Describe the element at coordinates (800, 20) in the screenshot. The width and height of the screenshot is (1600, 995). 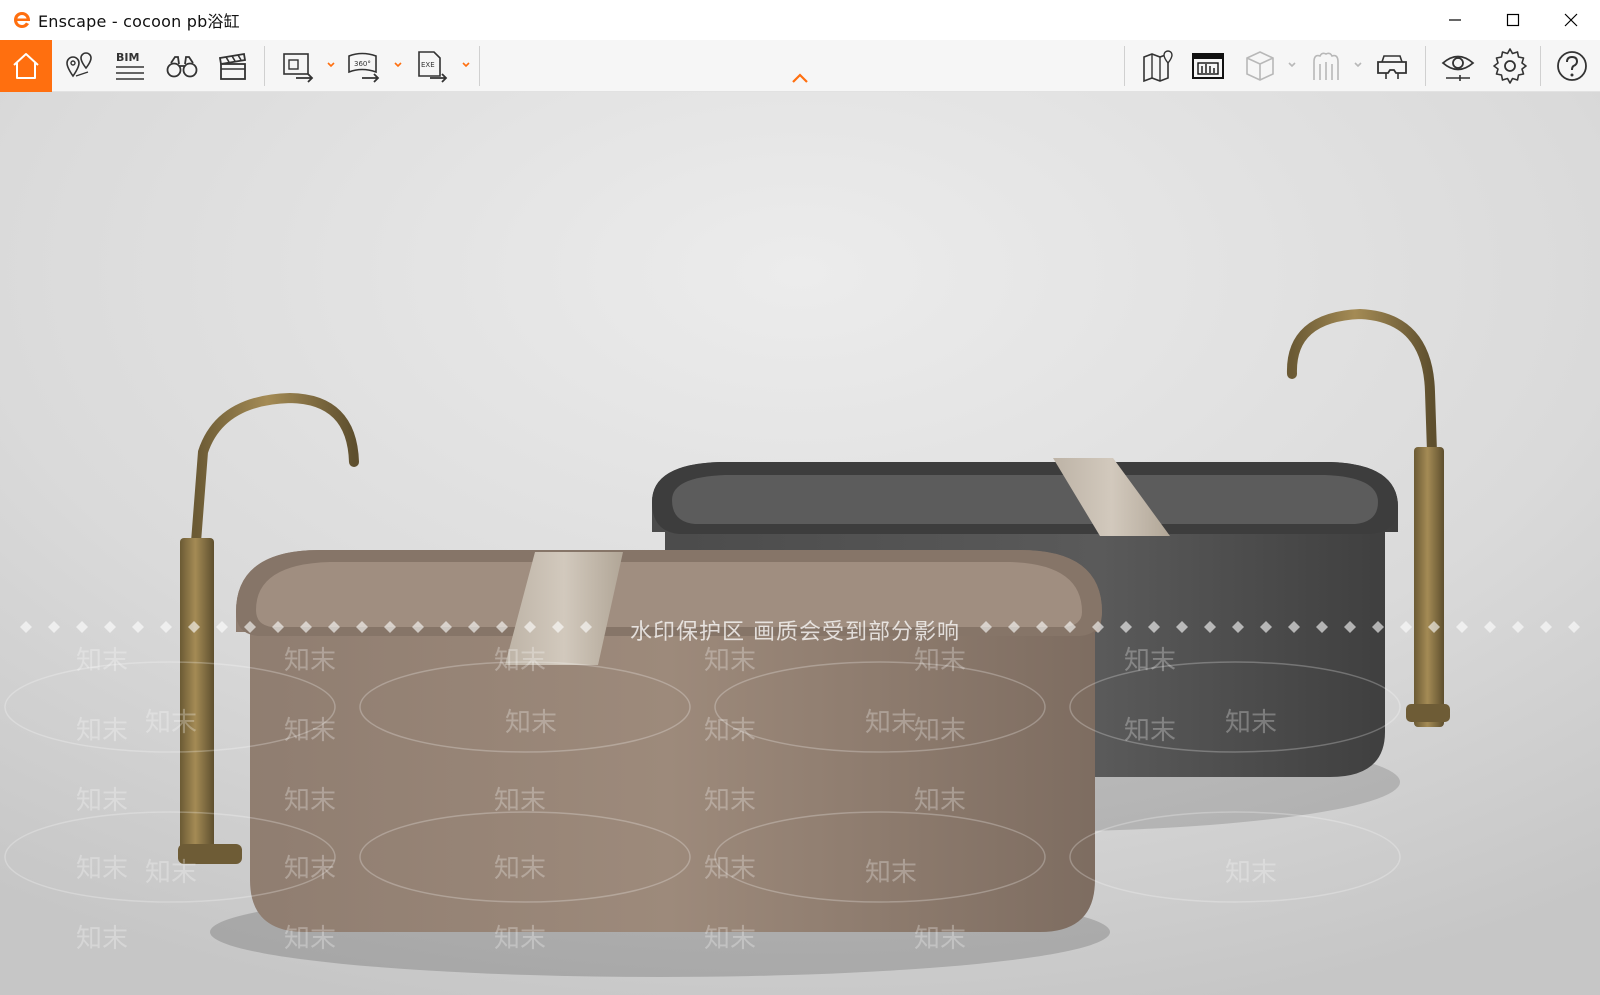
I see `title-bar: Enscape - cocoon pb浴缸` at that location.